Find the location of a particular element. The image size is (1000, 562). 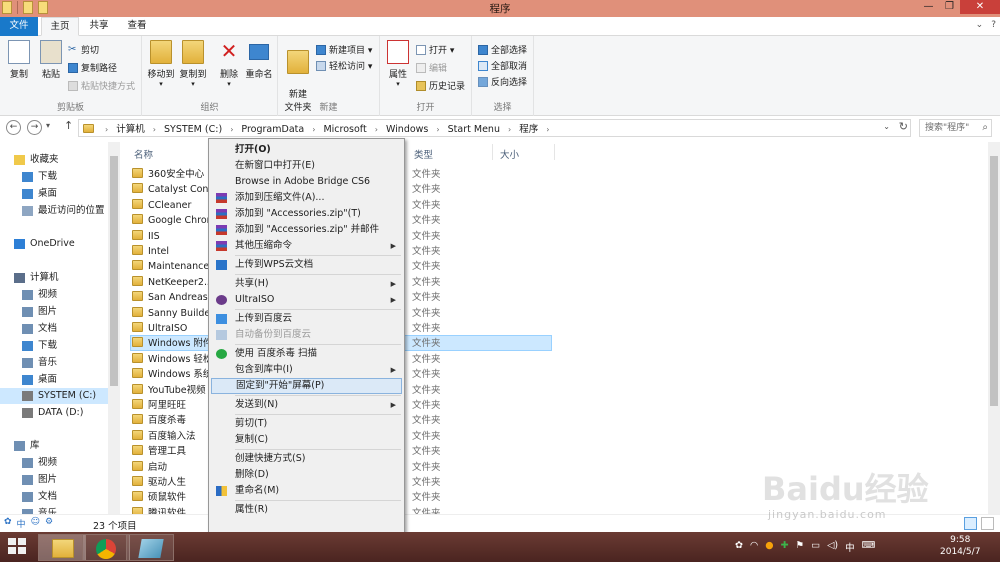

context-menu-item: 自动备份到百度云 is located at coordinates (306, 335).